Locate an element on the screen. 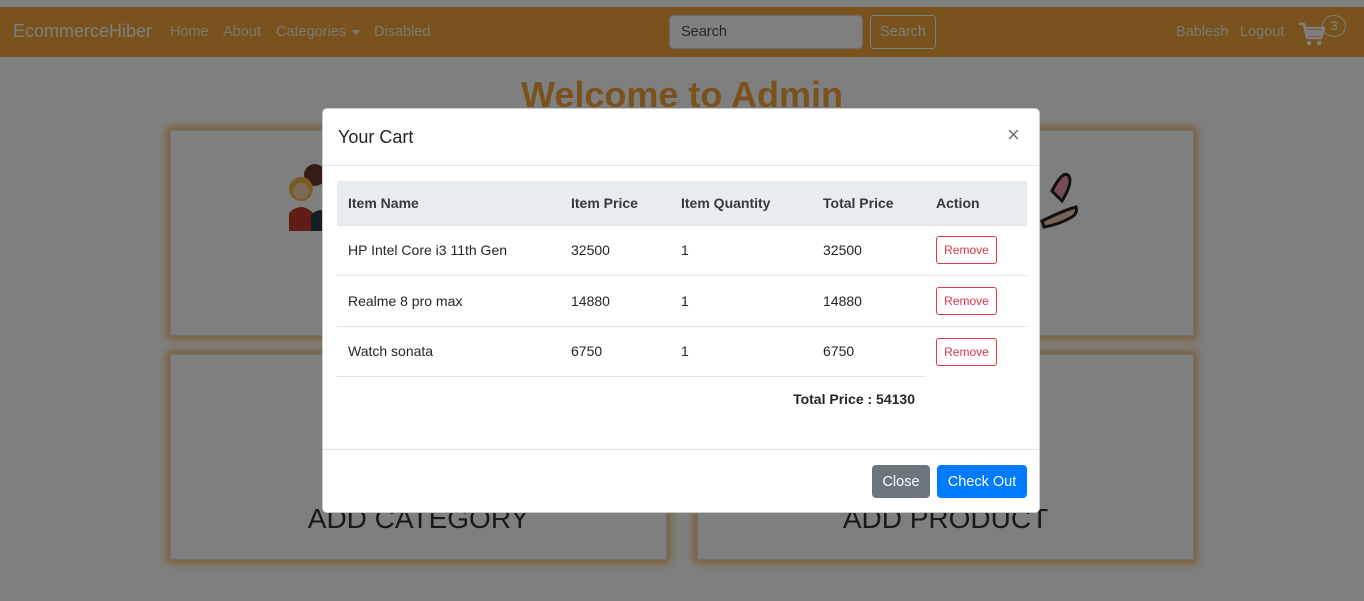 This screenshot has height=601, width=1364. item-name: Watch sonata is located at coordinates (448, 351).